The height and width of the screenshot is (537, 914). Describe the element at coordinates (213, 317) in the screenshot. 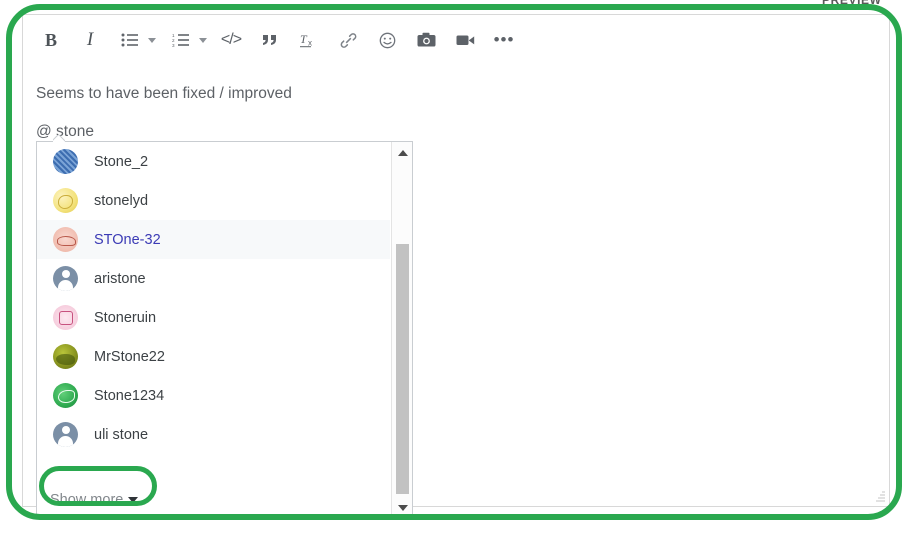

I see `list-item: Stoneruin` at that location.